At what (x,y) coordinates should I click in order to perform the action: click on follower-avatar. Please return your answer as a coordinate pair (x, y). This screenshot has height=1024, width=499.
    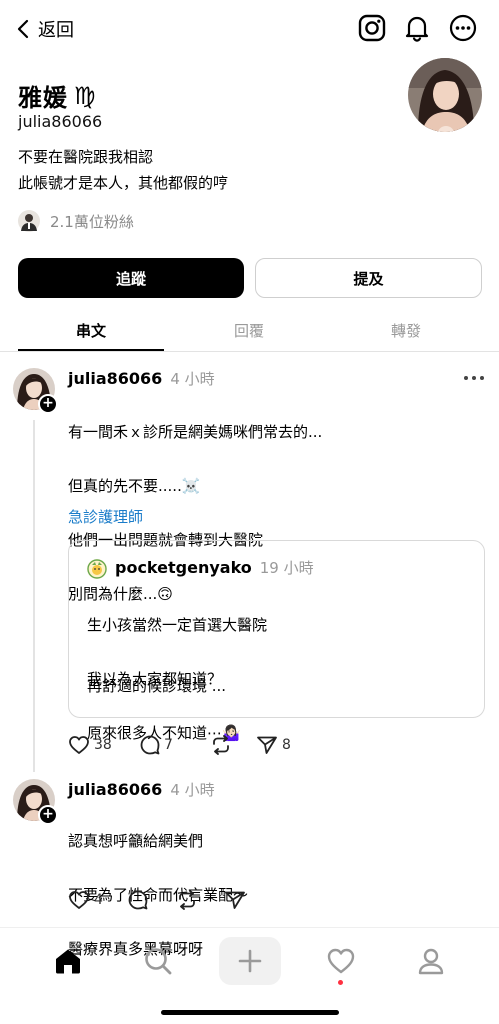
    Looking at the image, I should click on (29, 221).